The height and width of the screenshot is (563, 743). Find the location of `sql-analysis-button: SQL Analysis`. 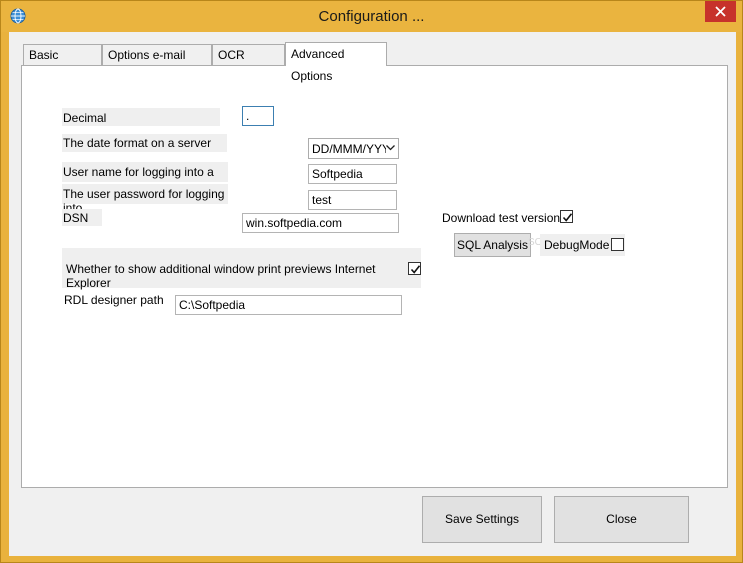

sql-analysis-button: SQL Analysis is located at coordinates (492, 245).